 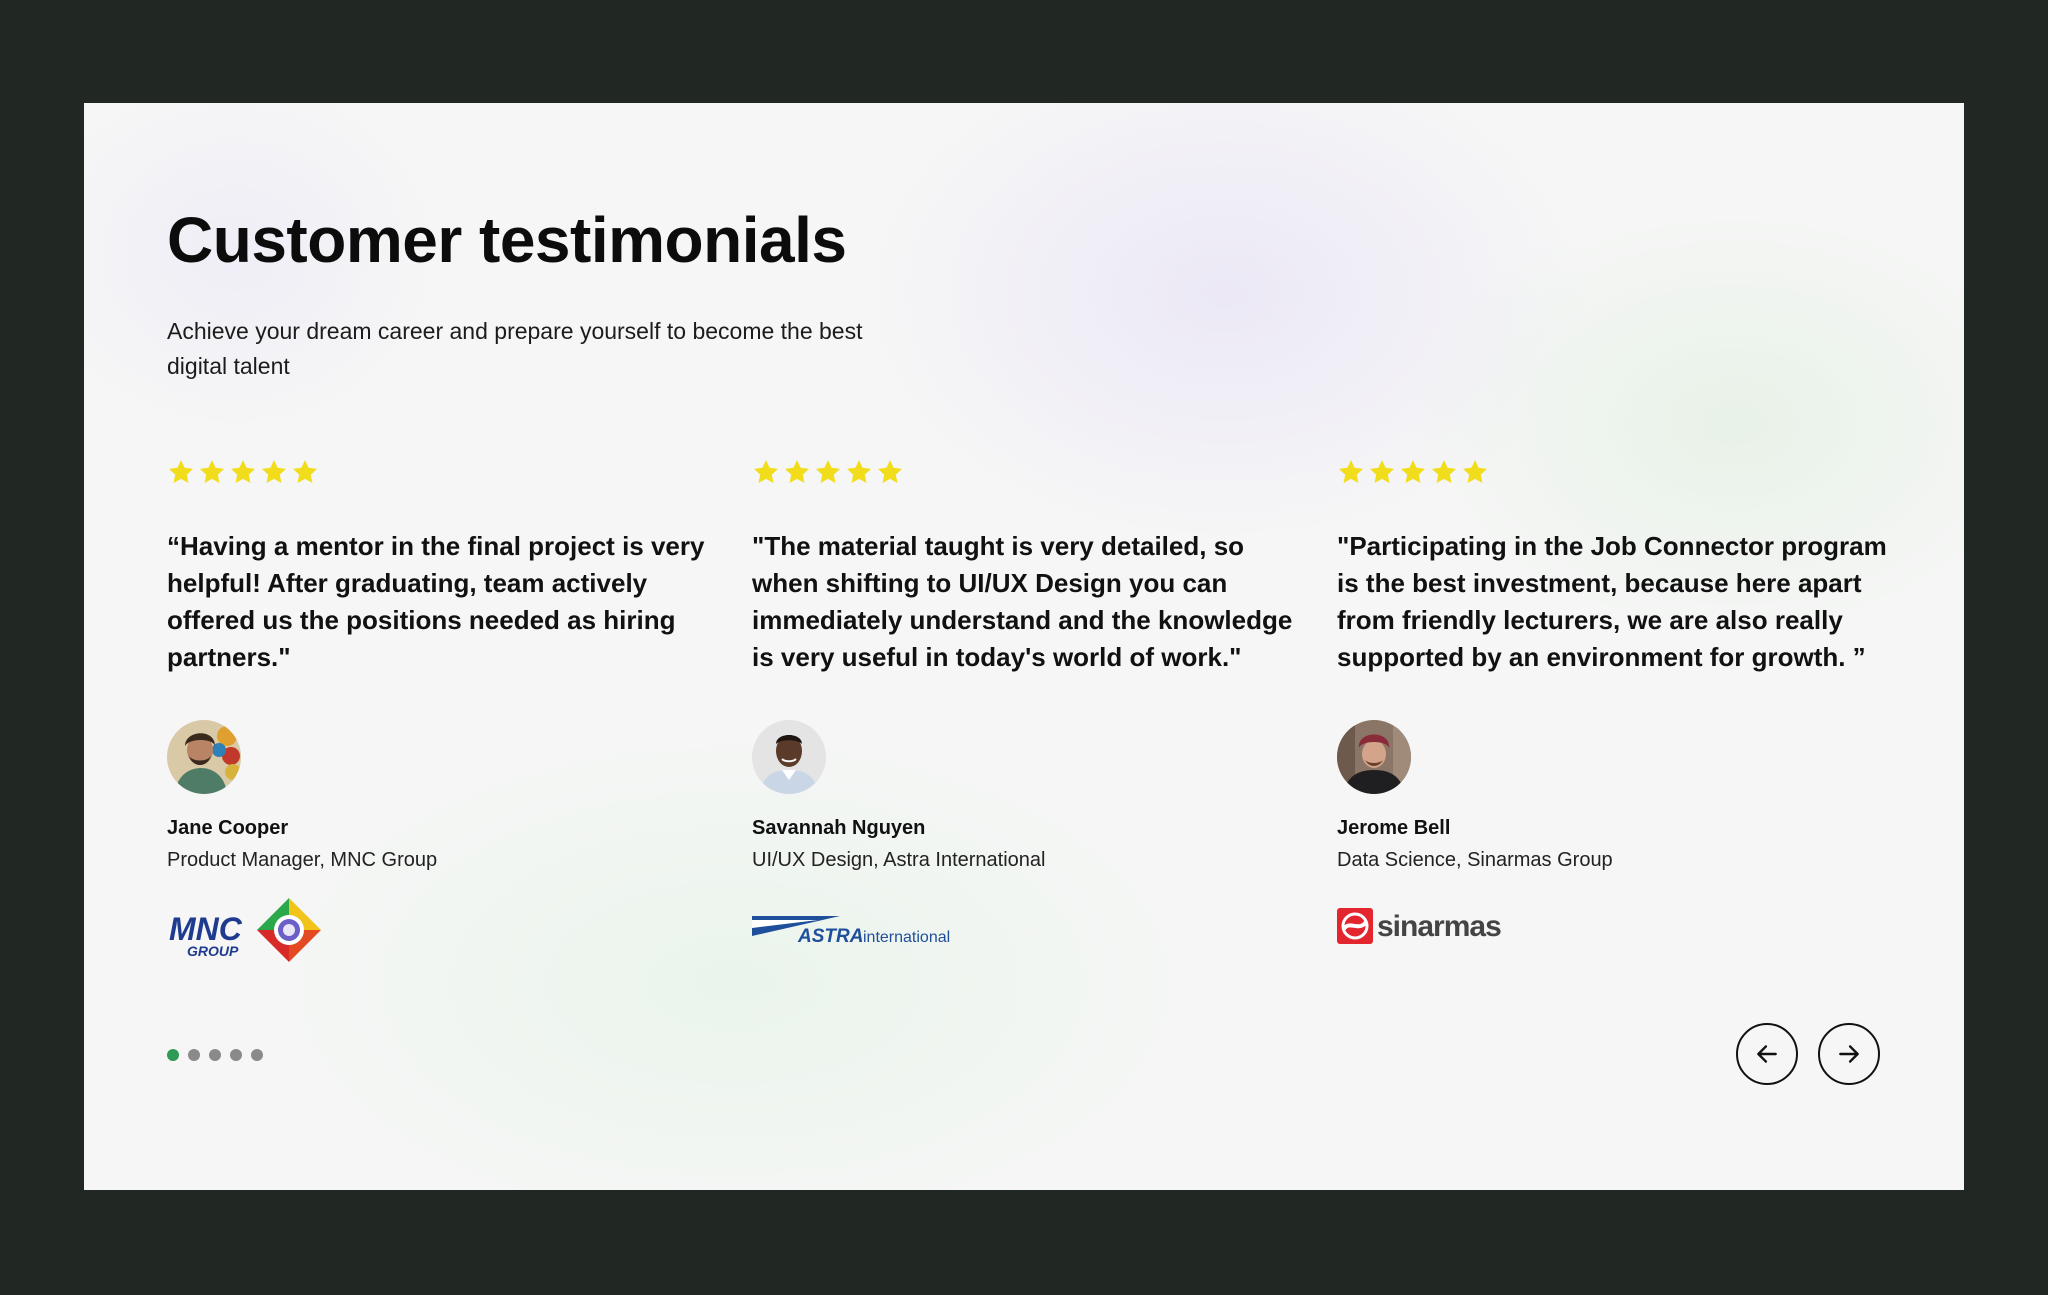 I want to click on reviewer-name: Savannah Nguyen, so click(x=839, y=828).